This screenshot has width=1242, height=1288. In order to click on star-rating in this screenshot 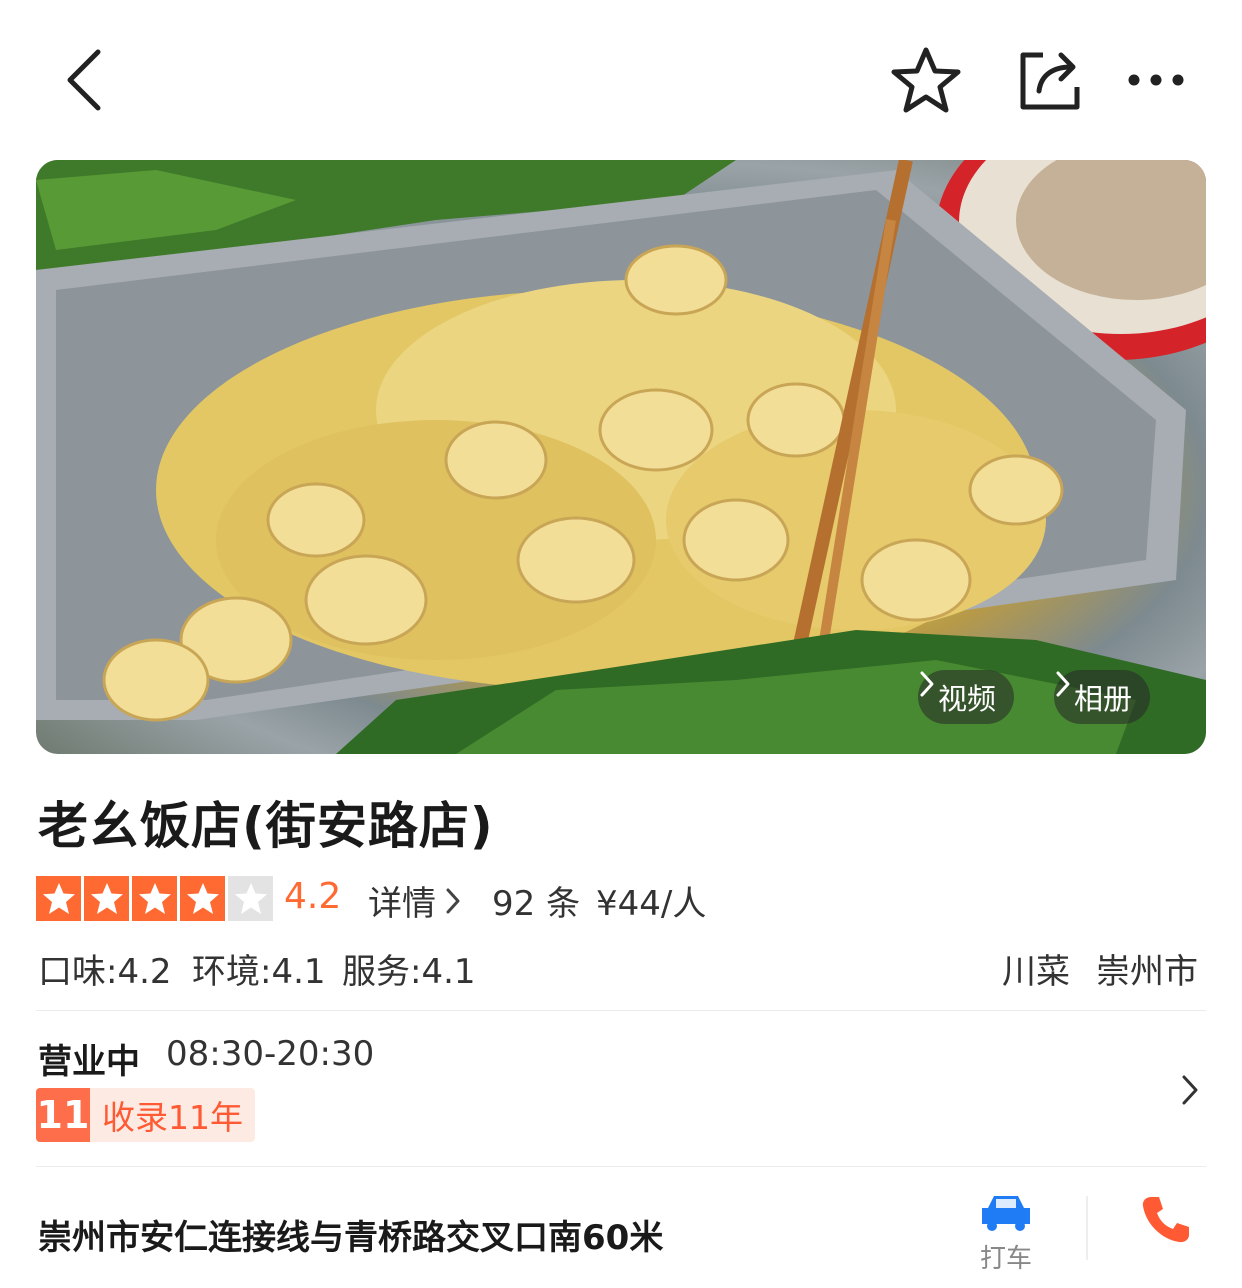, I will do `click(154, 898)`.